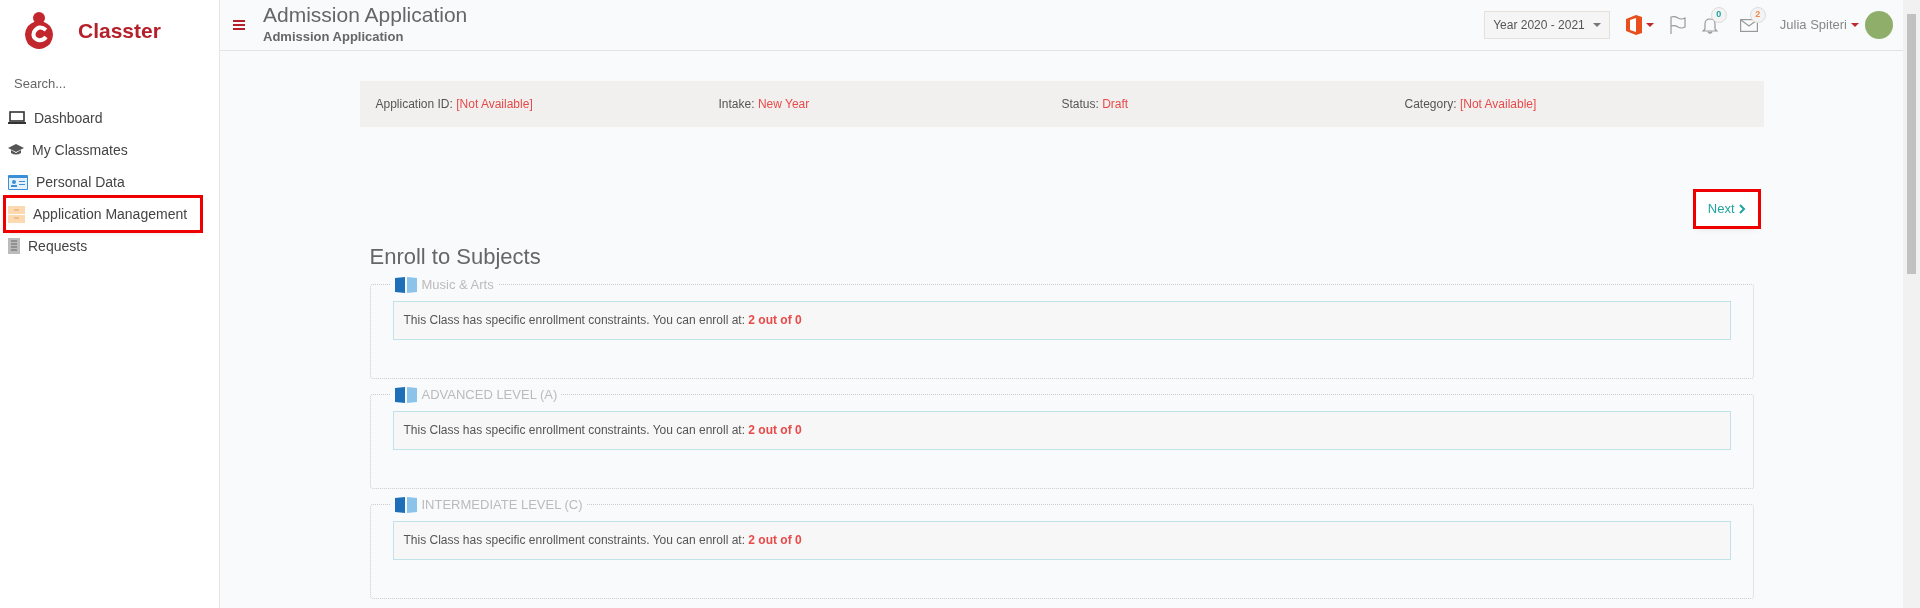 This screenshot has height=608, width=1920. Describe the element at coordinates (1677, 25) in the screenshot. I see `flag-icon` at that location.